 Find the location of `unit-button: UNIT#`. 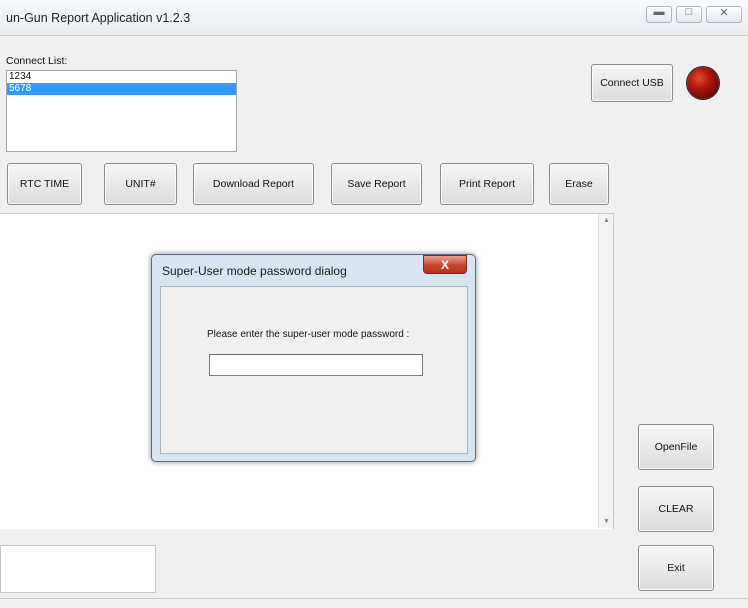

unit-button: UNIT# is located at coordinates (140, 184).